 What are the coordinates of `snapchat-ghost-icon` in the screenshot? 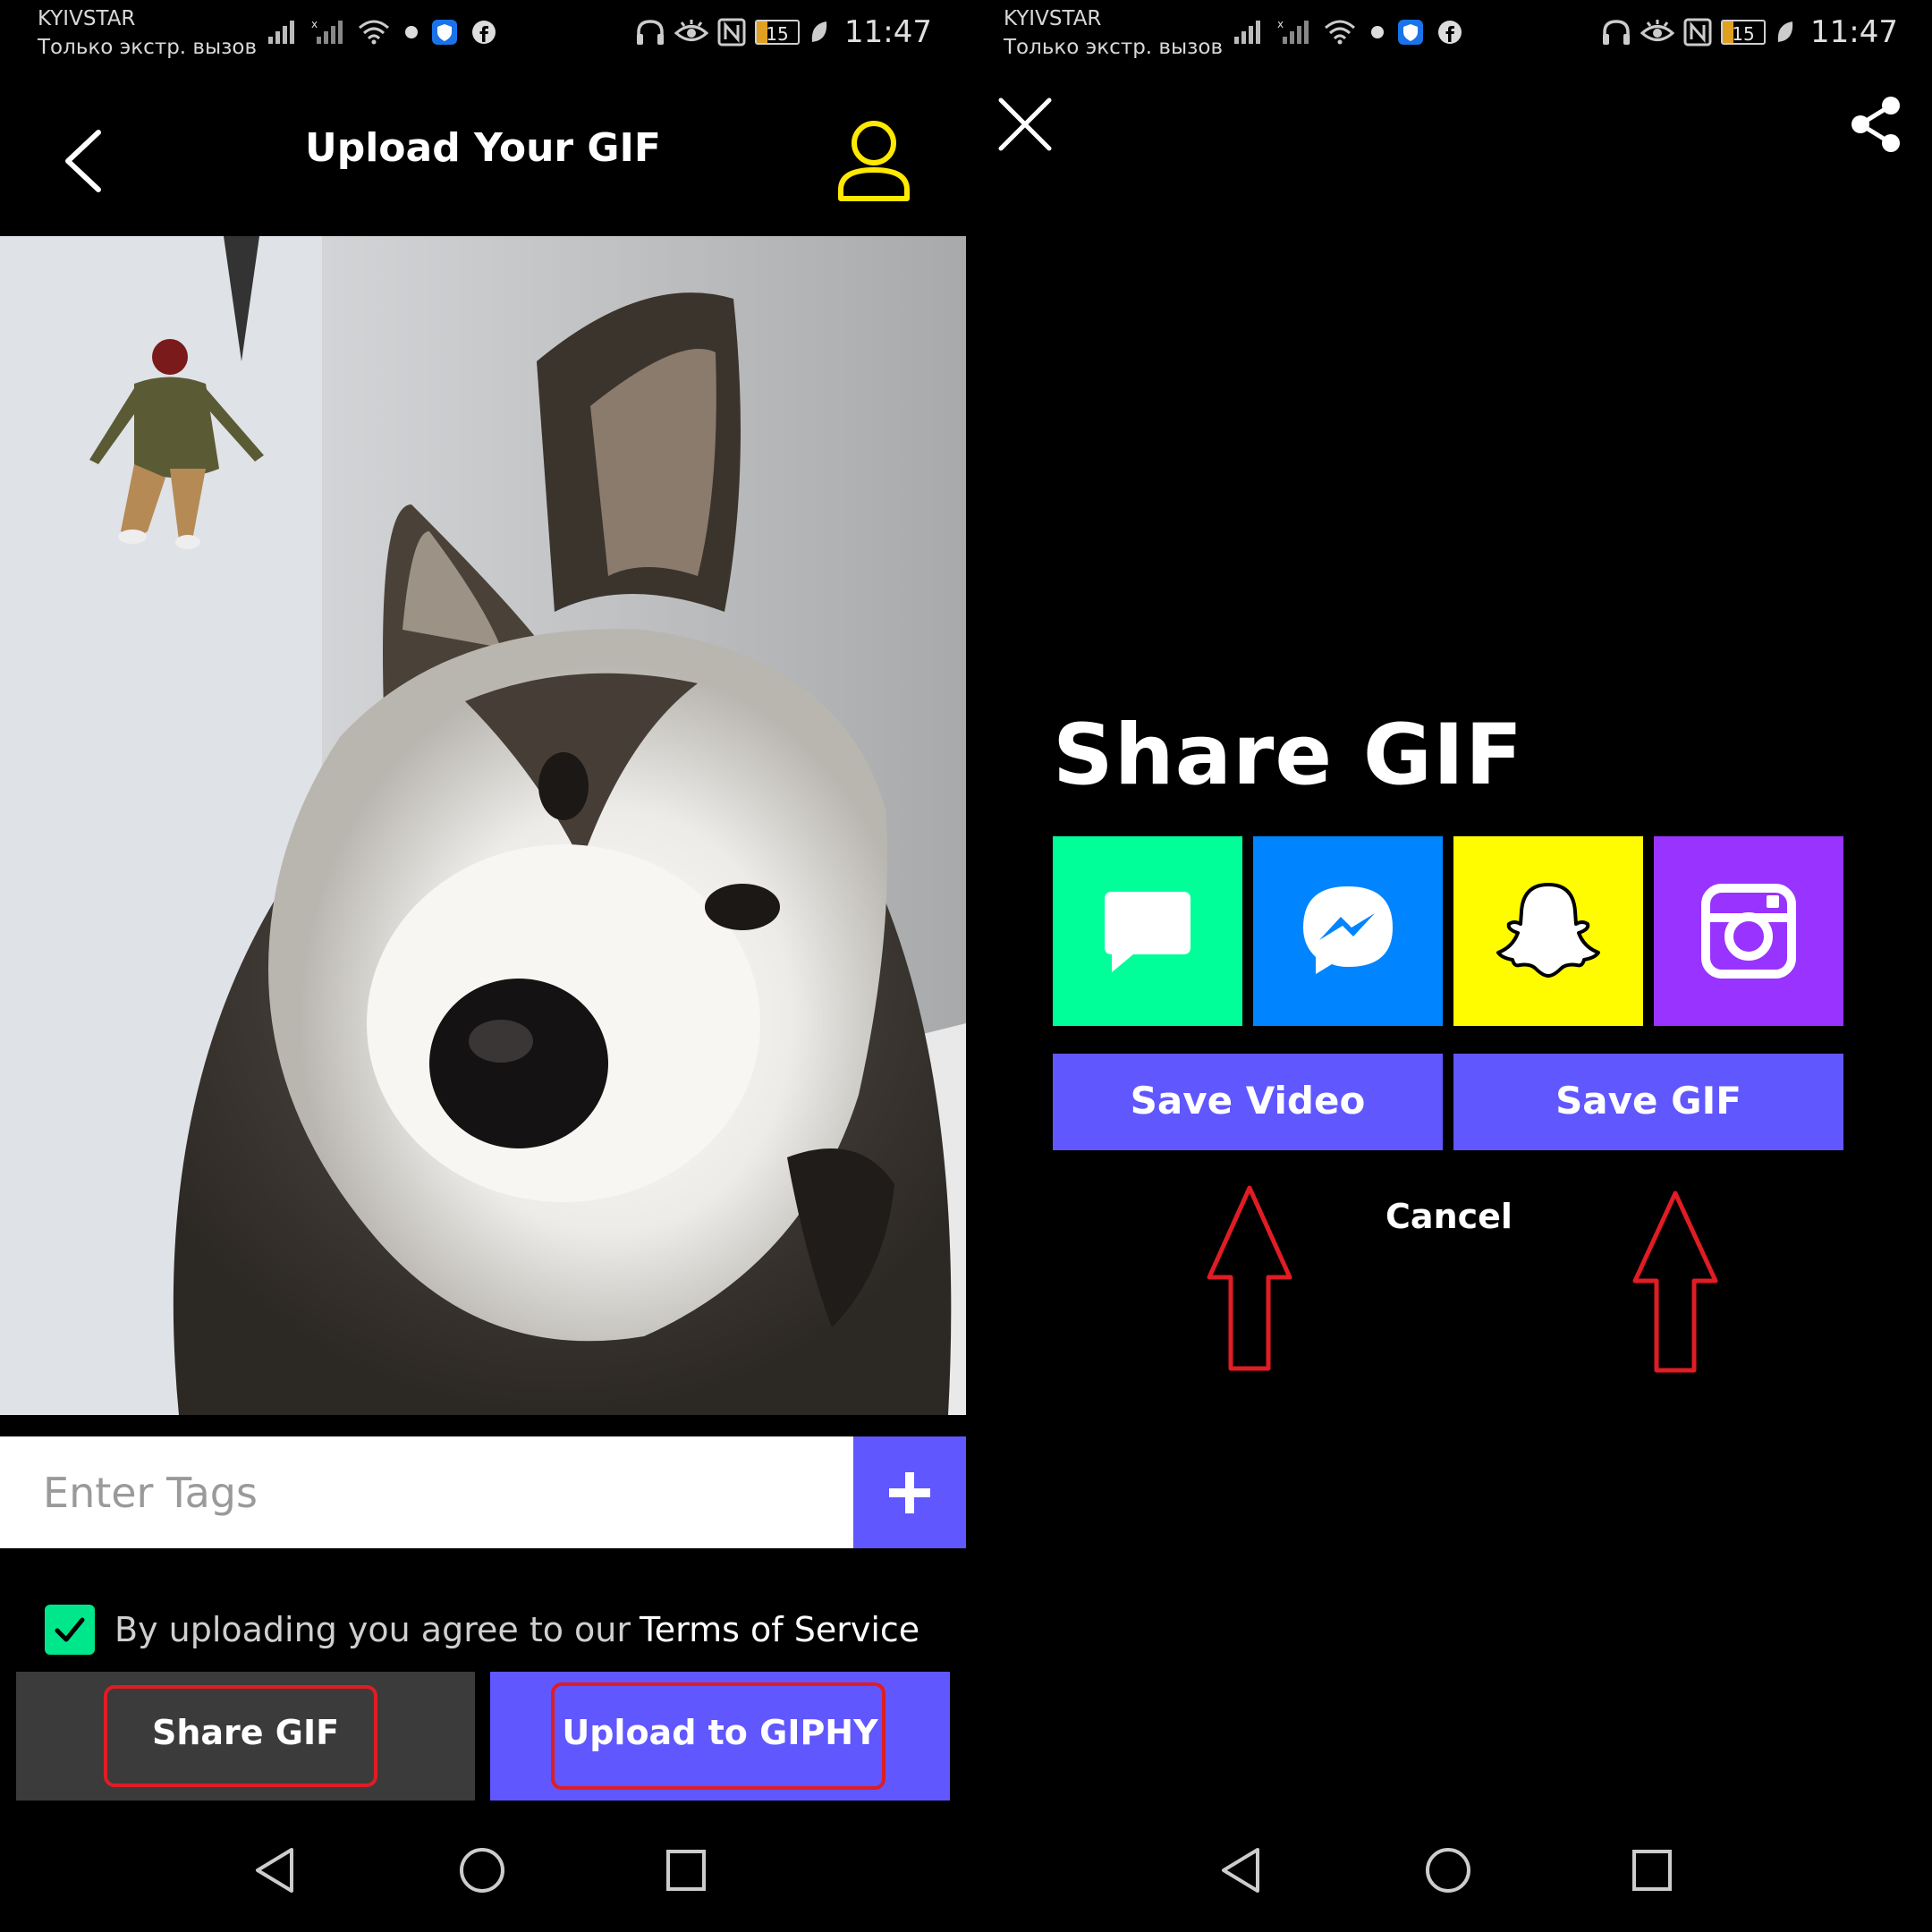 It's located at (1548, 930).